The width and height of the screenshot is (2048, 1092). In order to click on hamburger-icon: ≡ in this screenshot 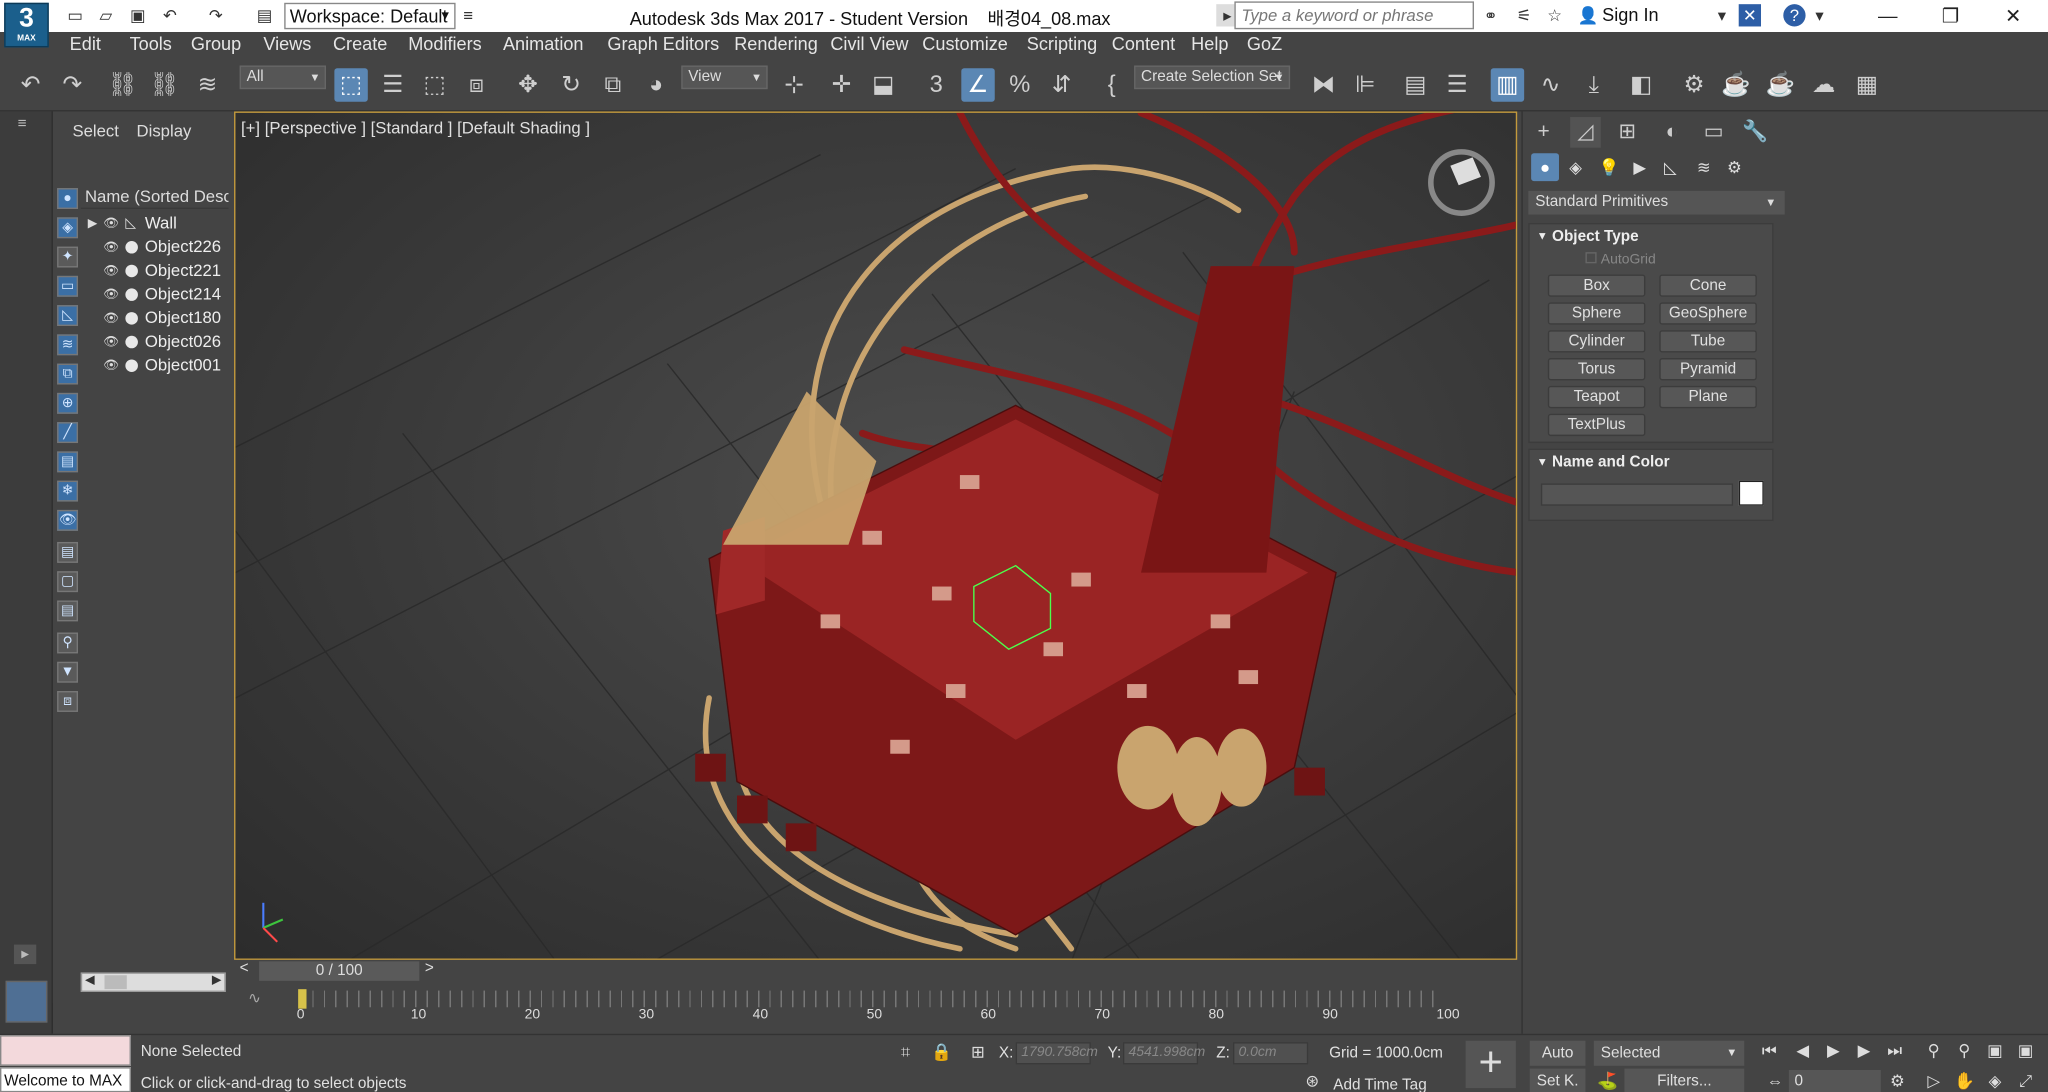, I will do `click(22, 124)`.